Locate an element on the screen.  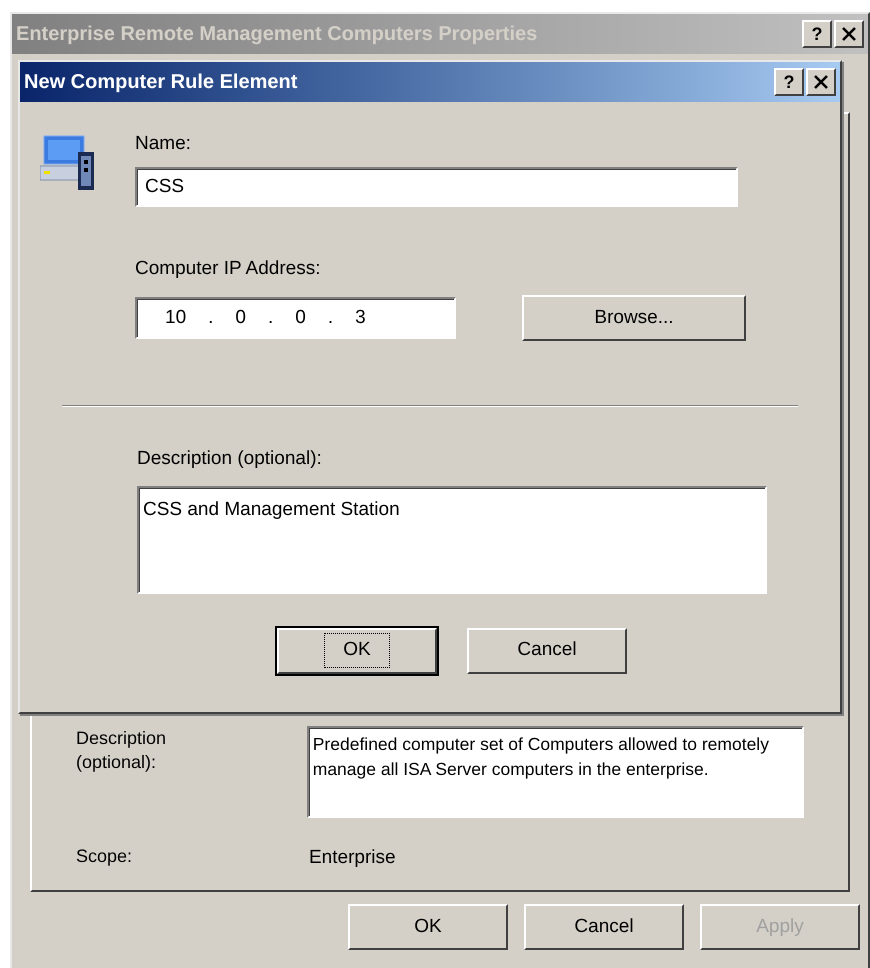
name-field: CSS is located at coordinates (436, 186).